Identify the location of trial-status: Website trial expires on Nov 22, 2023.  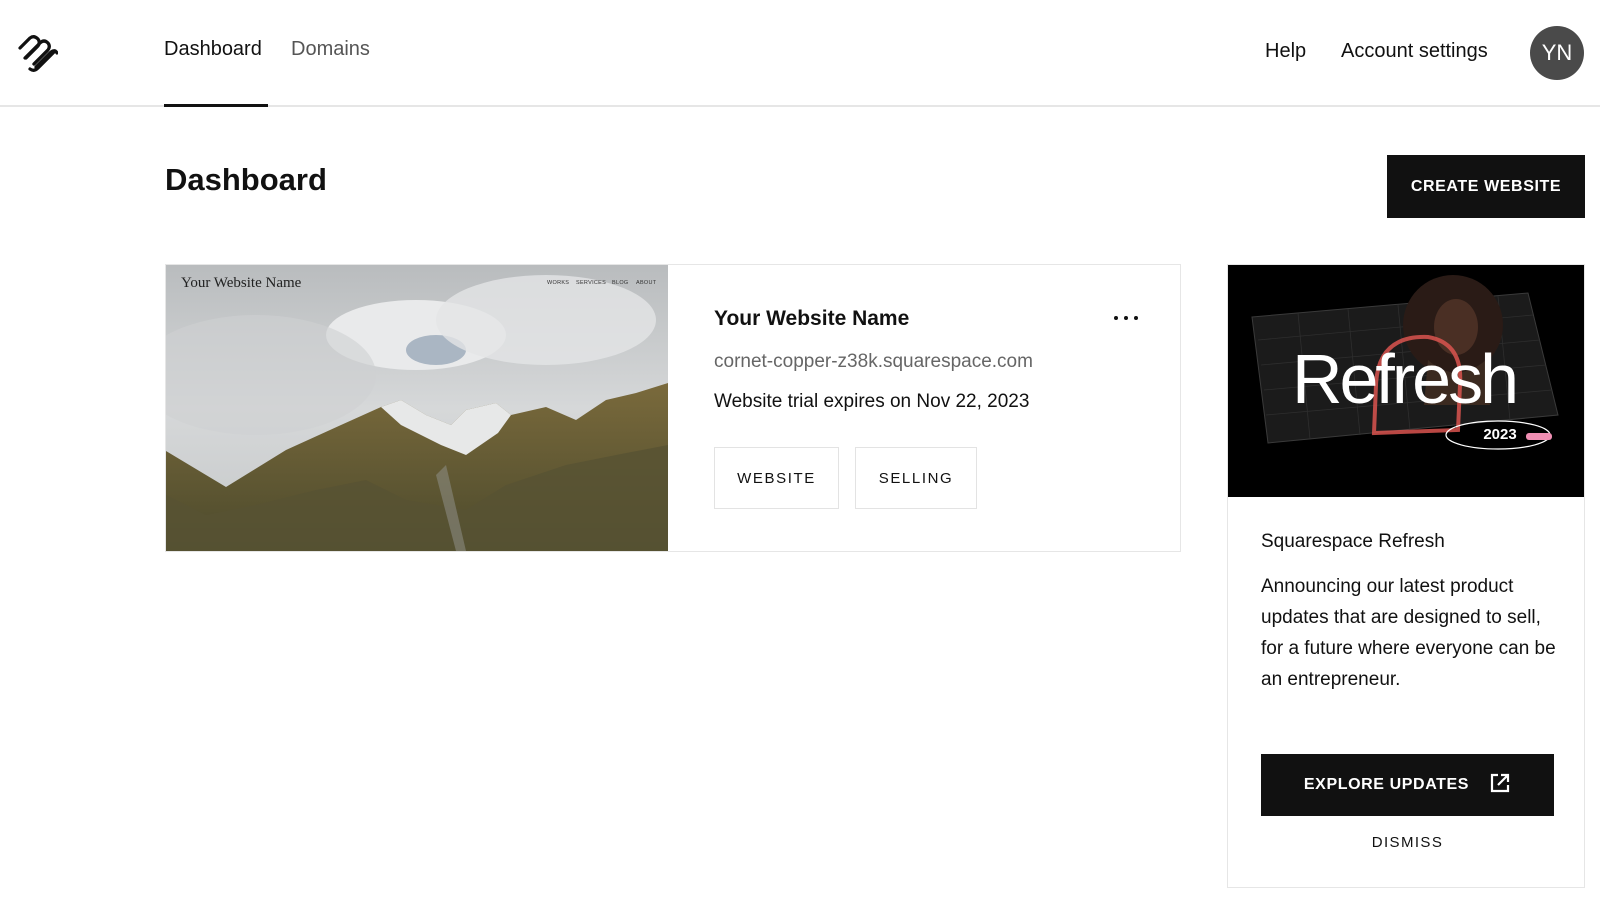
(872, 401).